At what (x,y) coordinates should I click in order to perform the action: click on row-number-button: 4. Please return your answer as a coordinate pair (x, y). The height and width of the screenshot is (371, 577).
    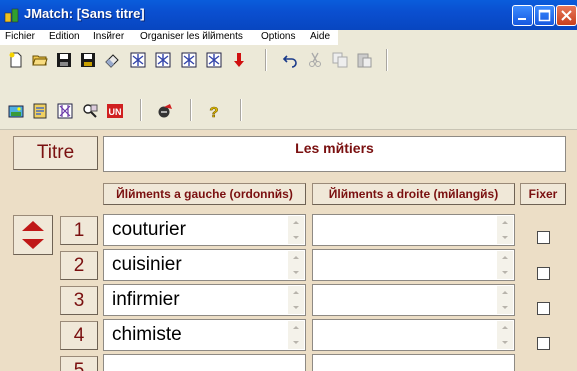
    Looking at the image, I should click on (79, 335).